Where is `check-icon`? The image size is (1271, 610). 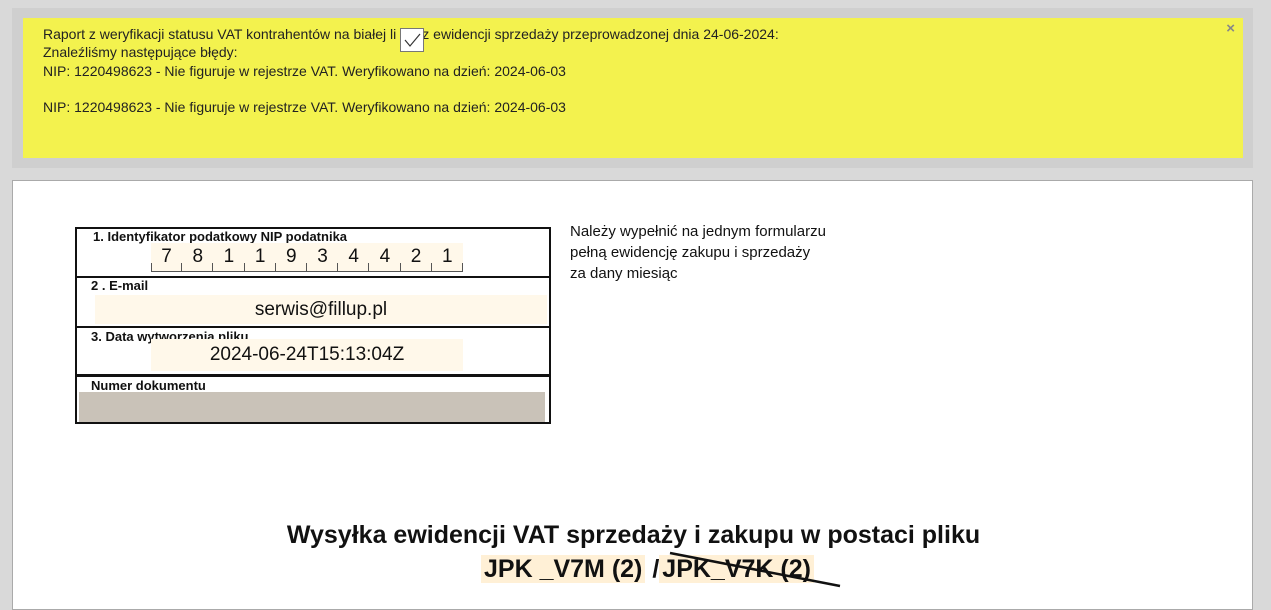 check-icon is located at coordinates (412, 40).